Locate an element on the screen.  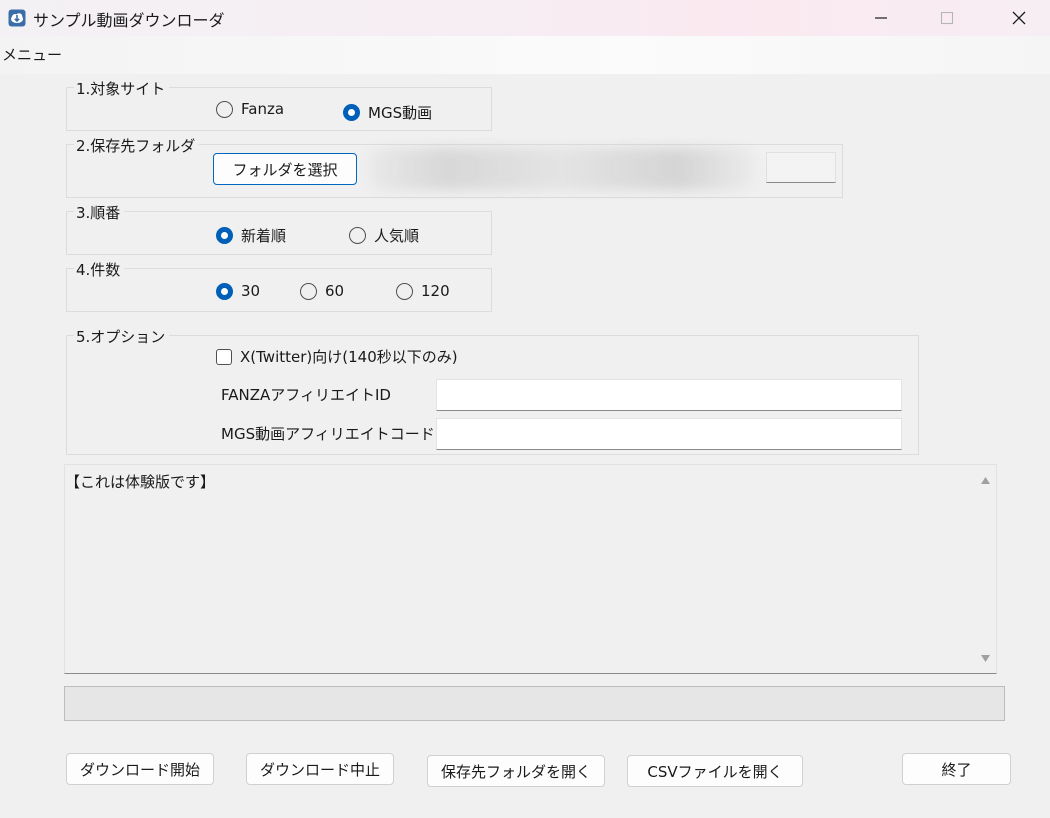
radio-order-popular: 人気順 is located at coordinates (384, 235).